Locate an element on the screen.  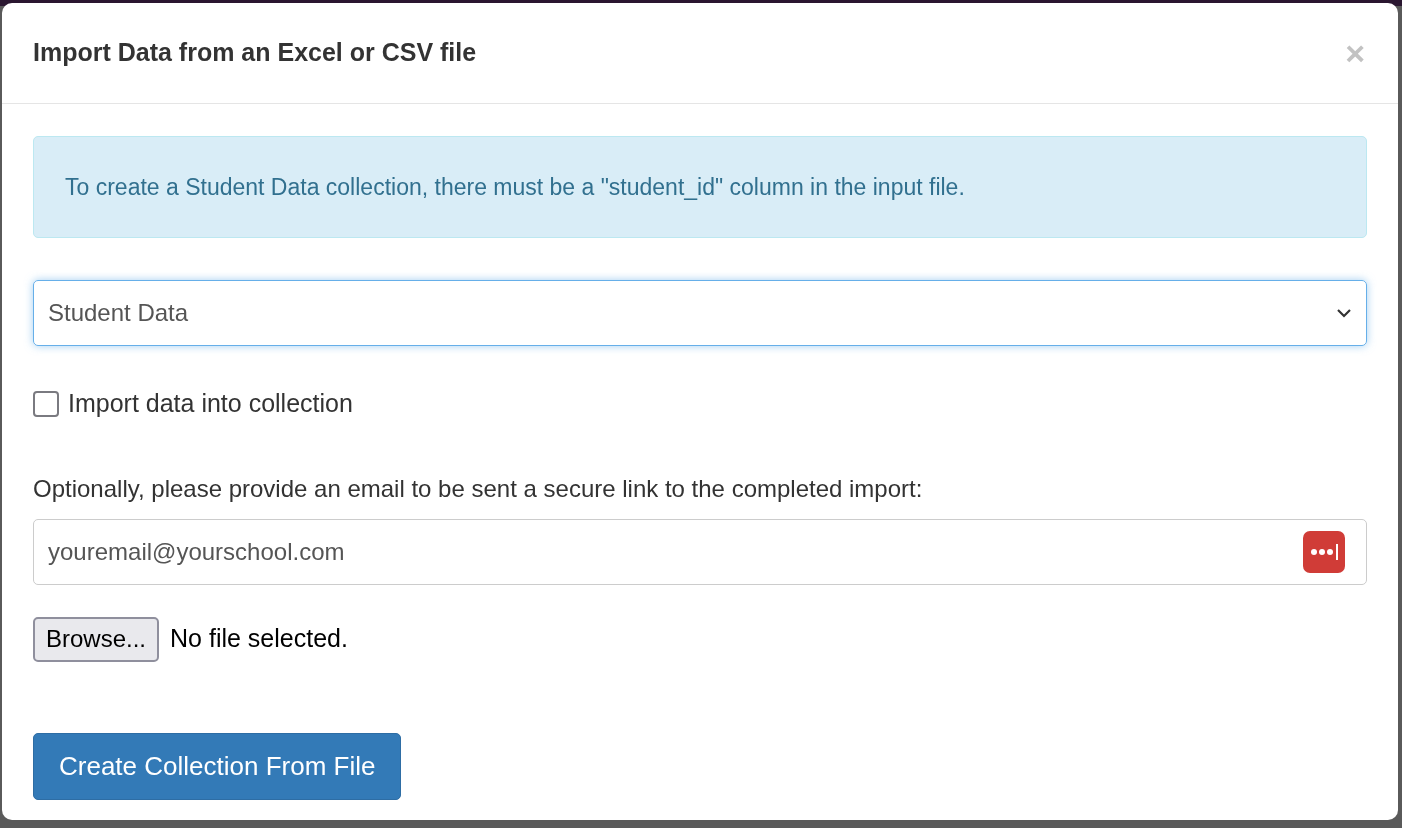
create-collection-button: Create Collection From File is located at coordinates (217, 766).